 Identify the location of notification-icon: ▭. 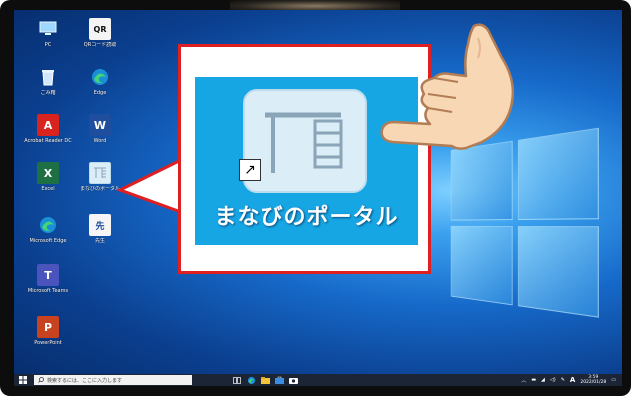
(613, 380).